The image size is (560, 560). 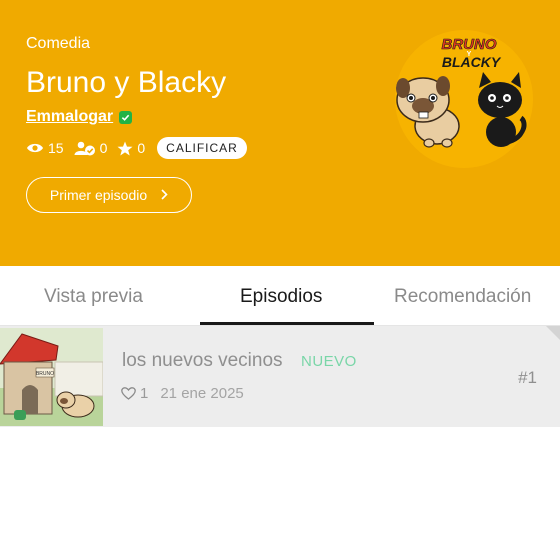 I want to click on author-row: Emmalogar, so click(x=79, y=117).